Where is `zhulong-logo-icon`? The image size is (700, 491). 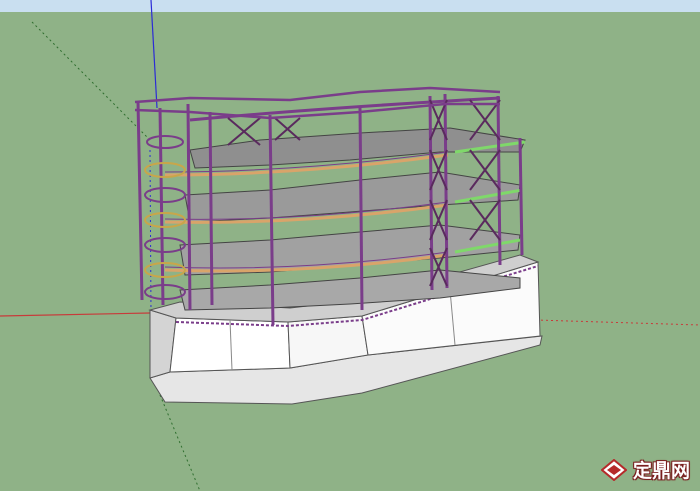 zhulong-logo-icon is located at coordinates (613, 469).